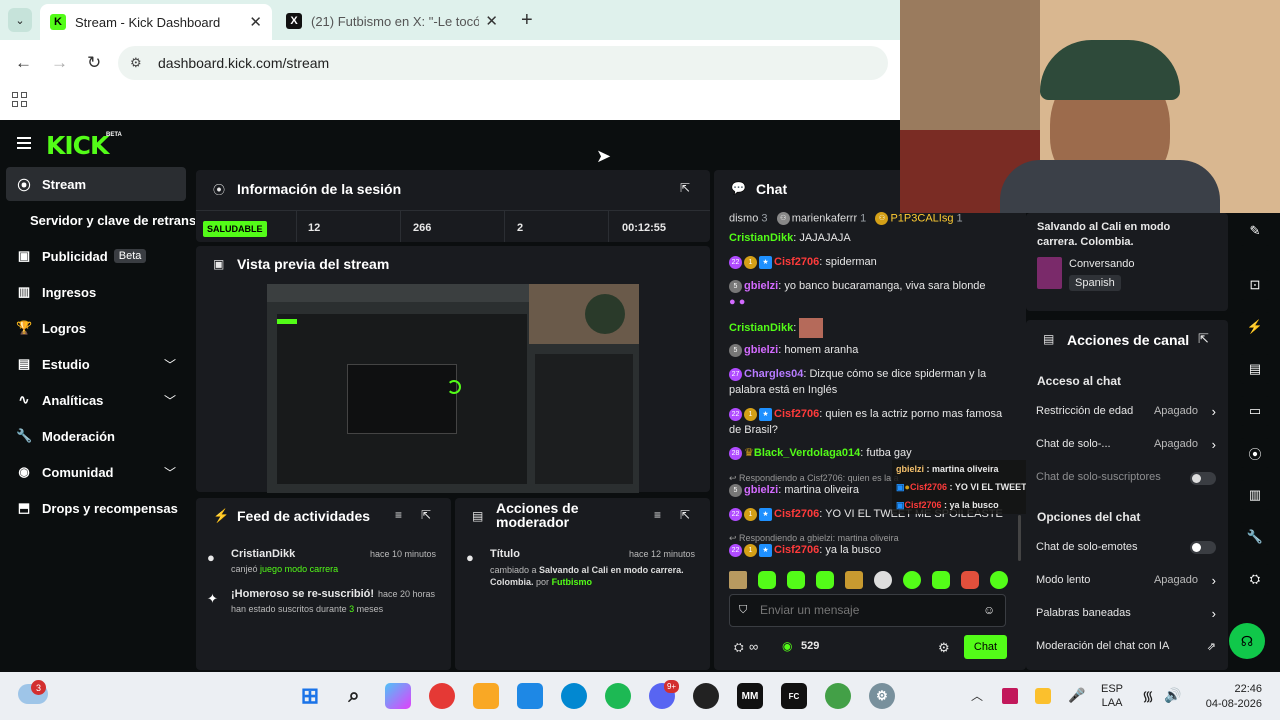 This screenshot has width=1280, height=720. Describe the element at coordinates (1101, 264) in the screenshot. I see `category-name: Conversando` at that location.